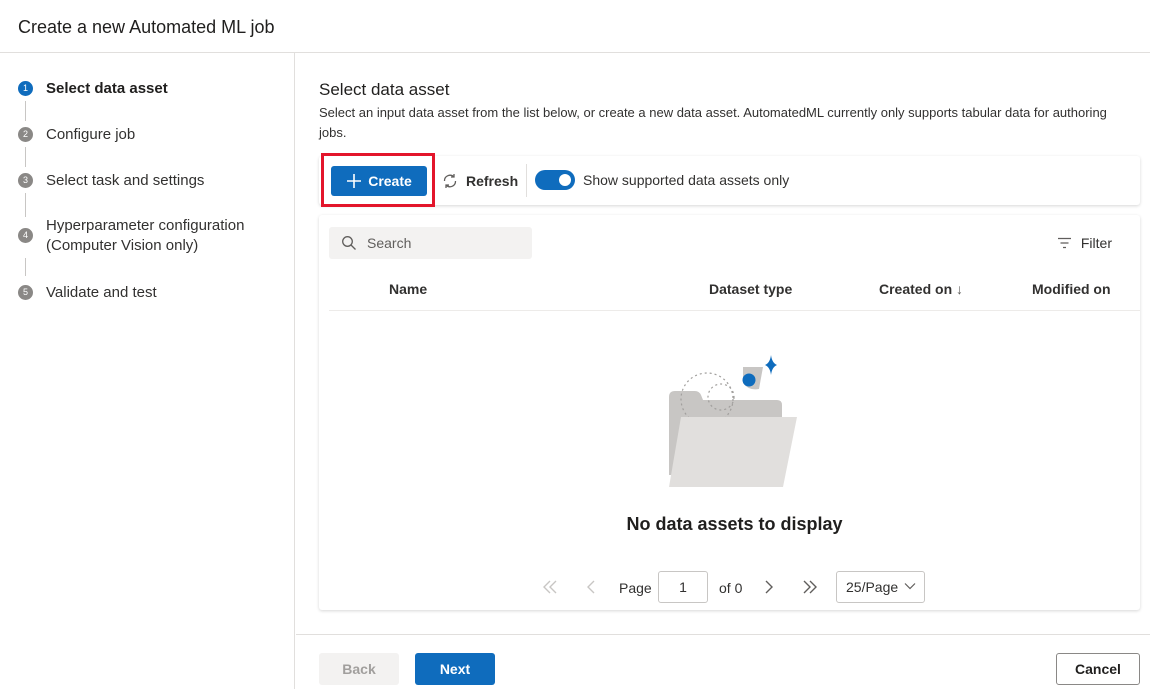 The width and height of the screenshot is (1150, 689). What do you see at coordinates (734, 524) in the screenshot?
I see `empty-state-message: No data assets to display` at bounding box center [734, 524].